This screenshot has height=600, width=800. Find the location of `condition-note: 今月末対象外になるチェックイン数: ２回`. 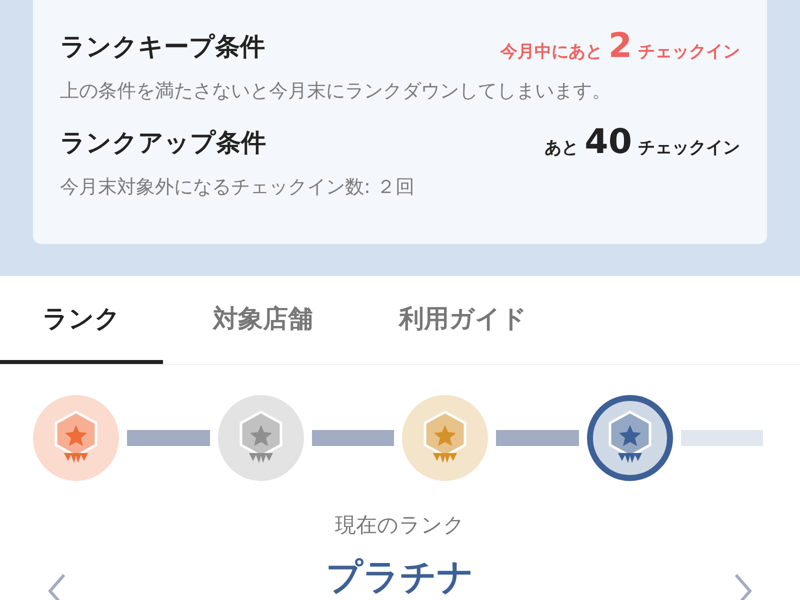

condition-note: 今月末対象外になるチェックイン数: ２回 is located at coordinates (238, 187).